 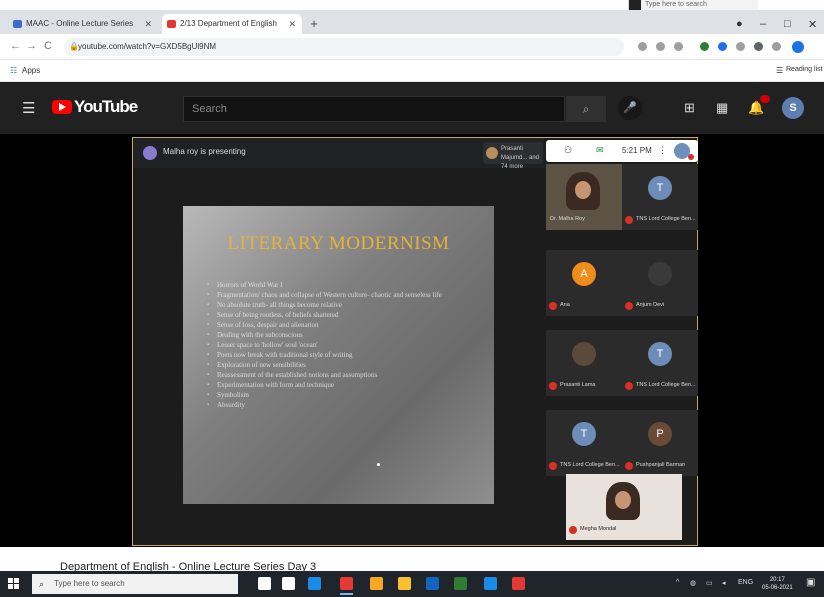 I want to click on participant-tile: P Pushpanjali Barman, so click(x=660, y=443).